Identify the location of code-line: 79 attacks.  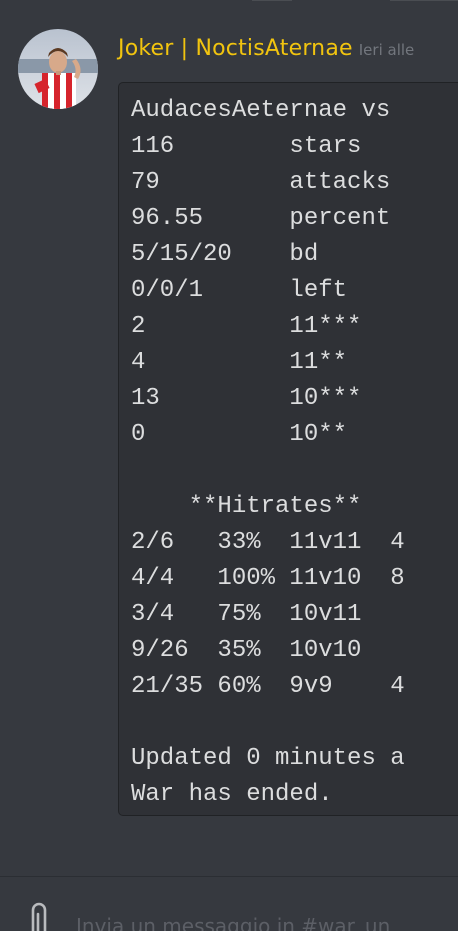
(261, 182).